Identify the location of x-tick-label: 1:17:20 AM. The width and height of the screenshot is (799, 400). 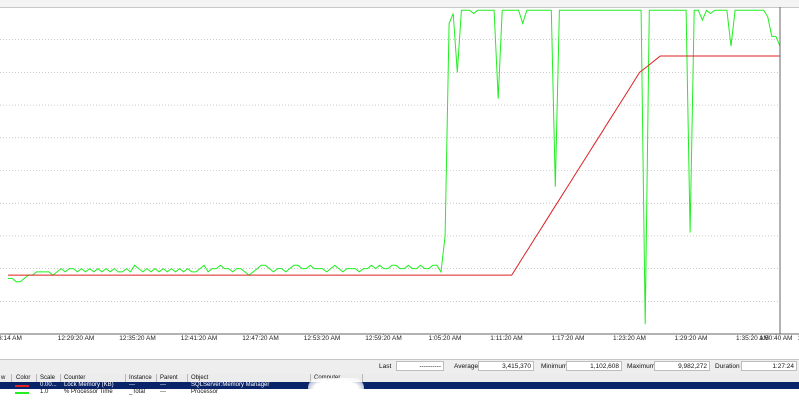
(568, 338).